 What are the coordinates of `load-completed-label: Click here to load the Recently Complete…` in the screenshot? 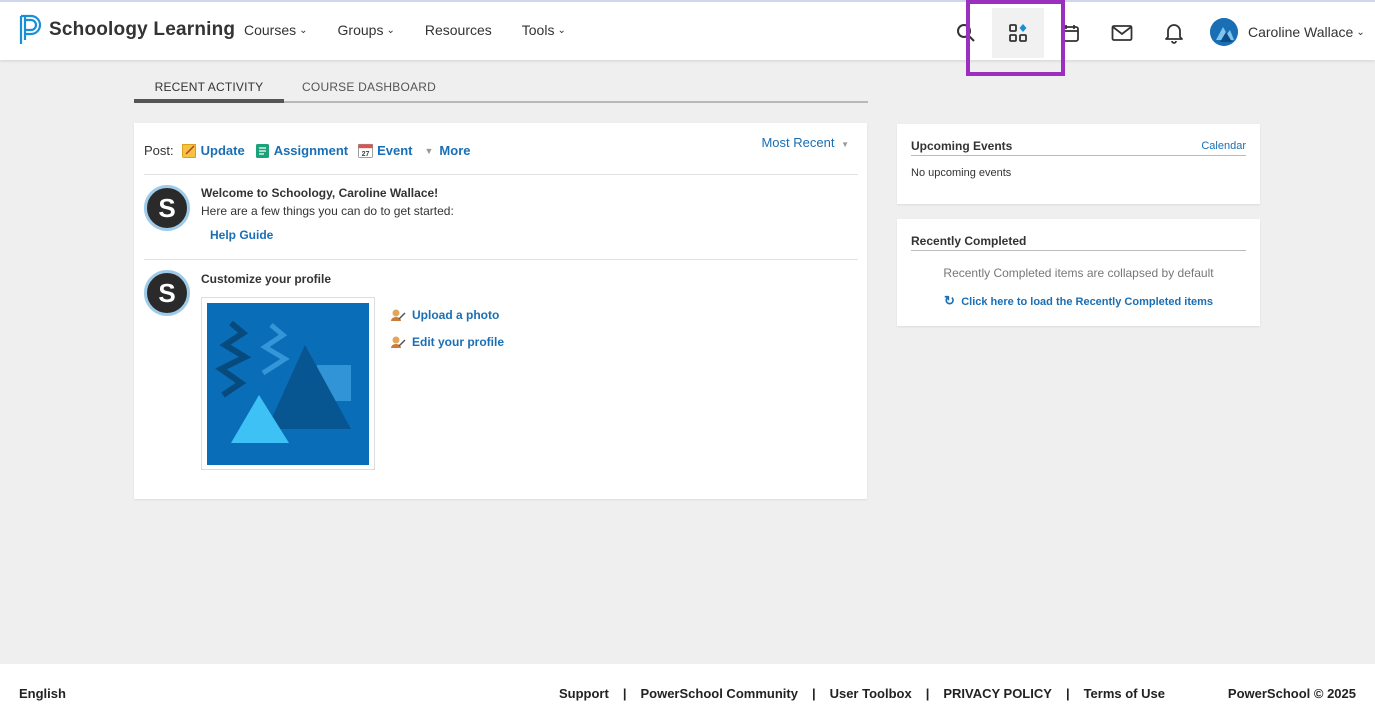 It's located at (1087, 302).